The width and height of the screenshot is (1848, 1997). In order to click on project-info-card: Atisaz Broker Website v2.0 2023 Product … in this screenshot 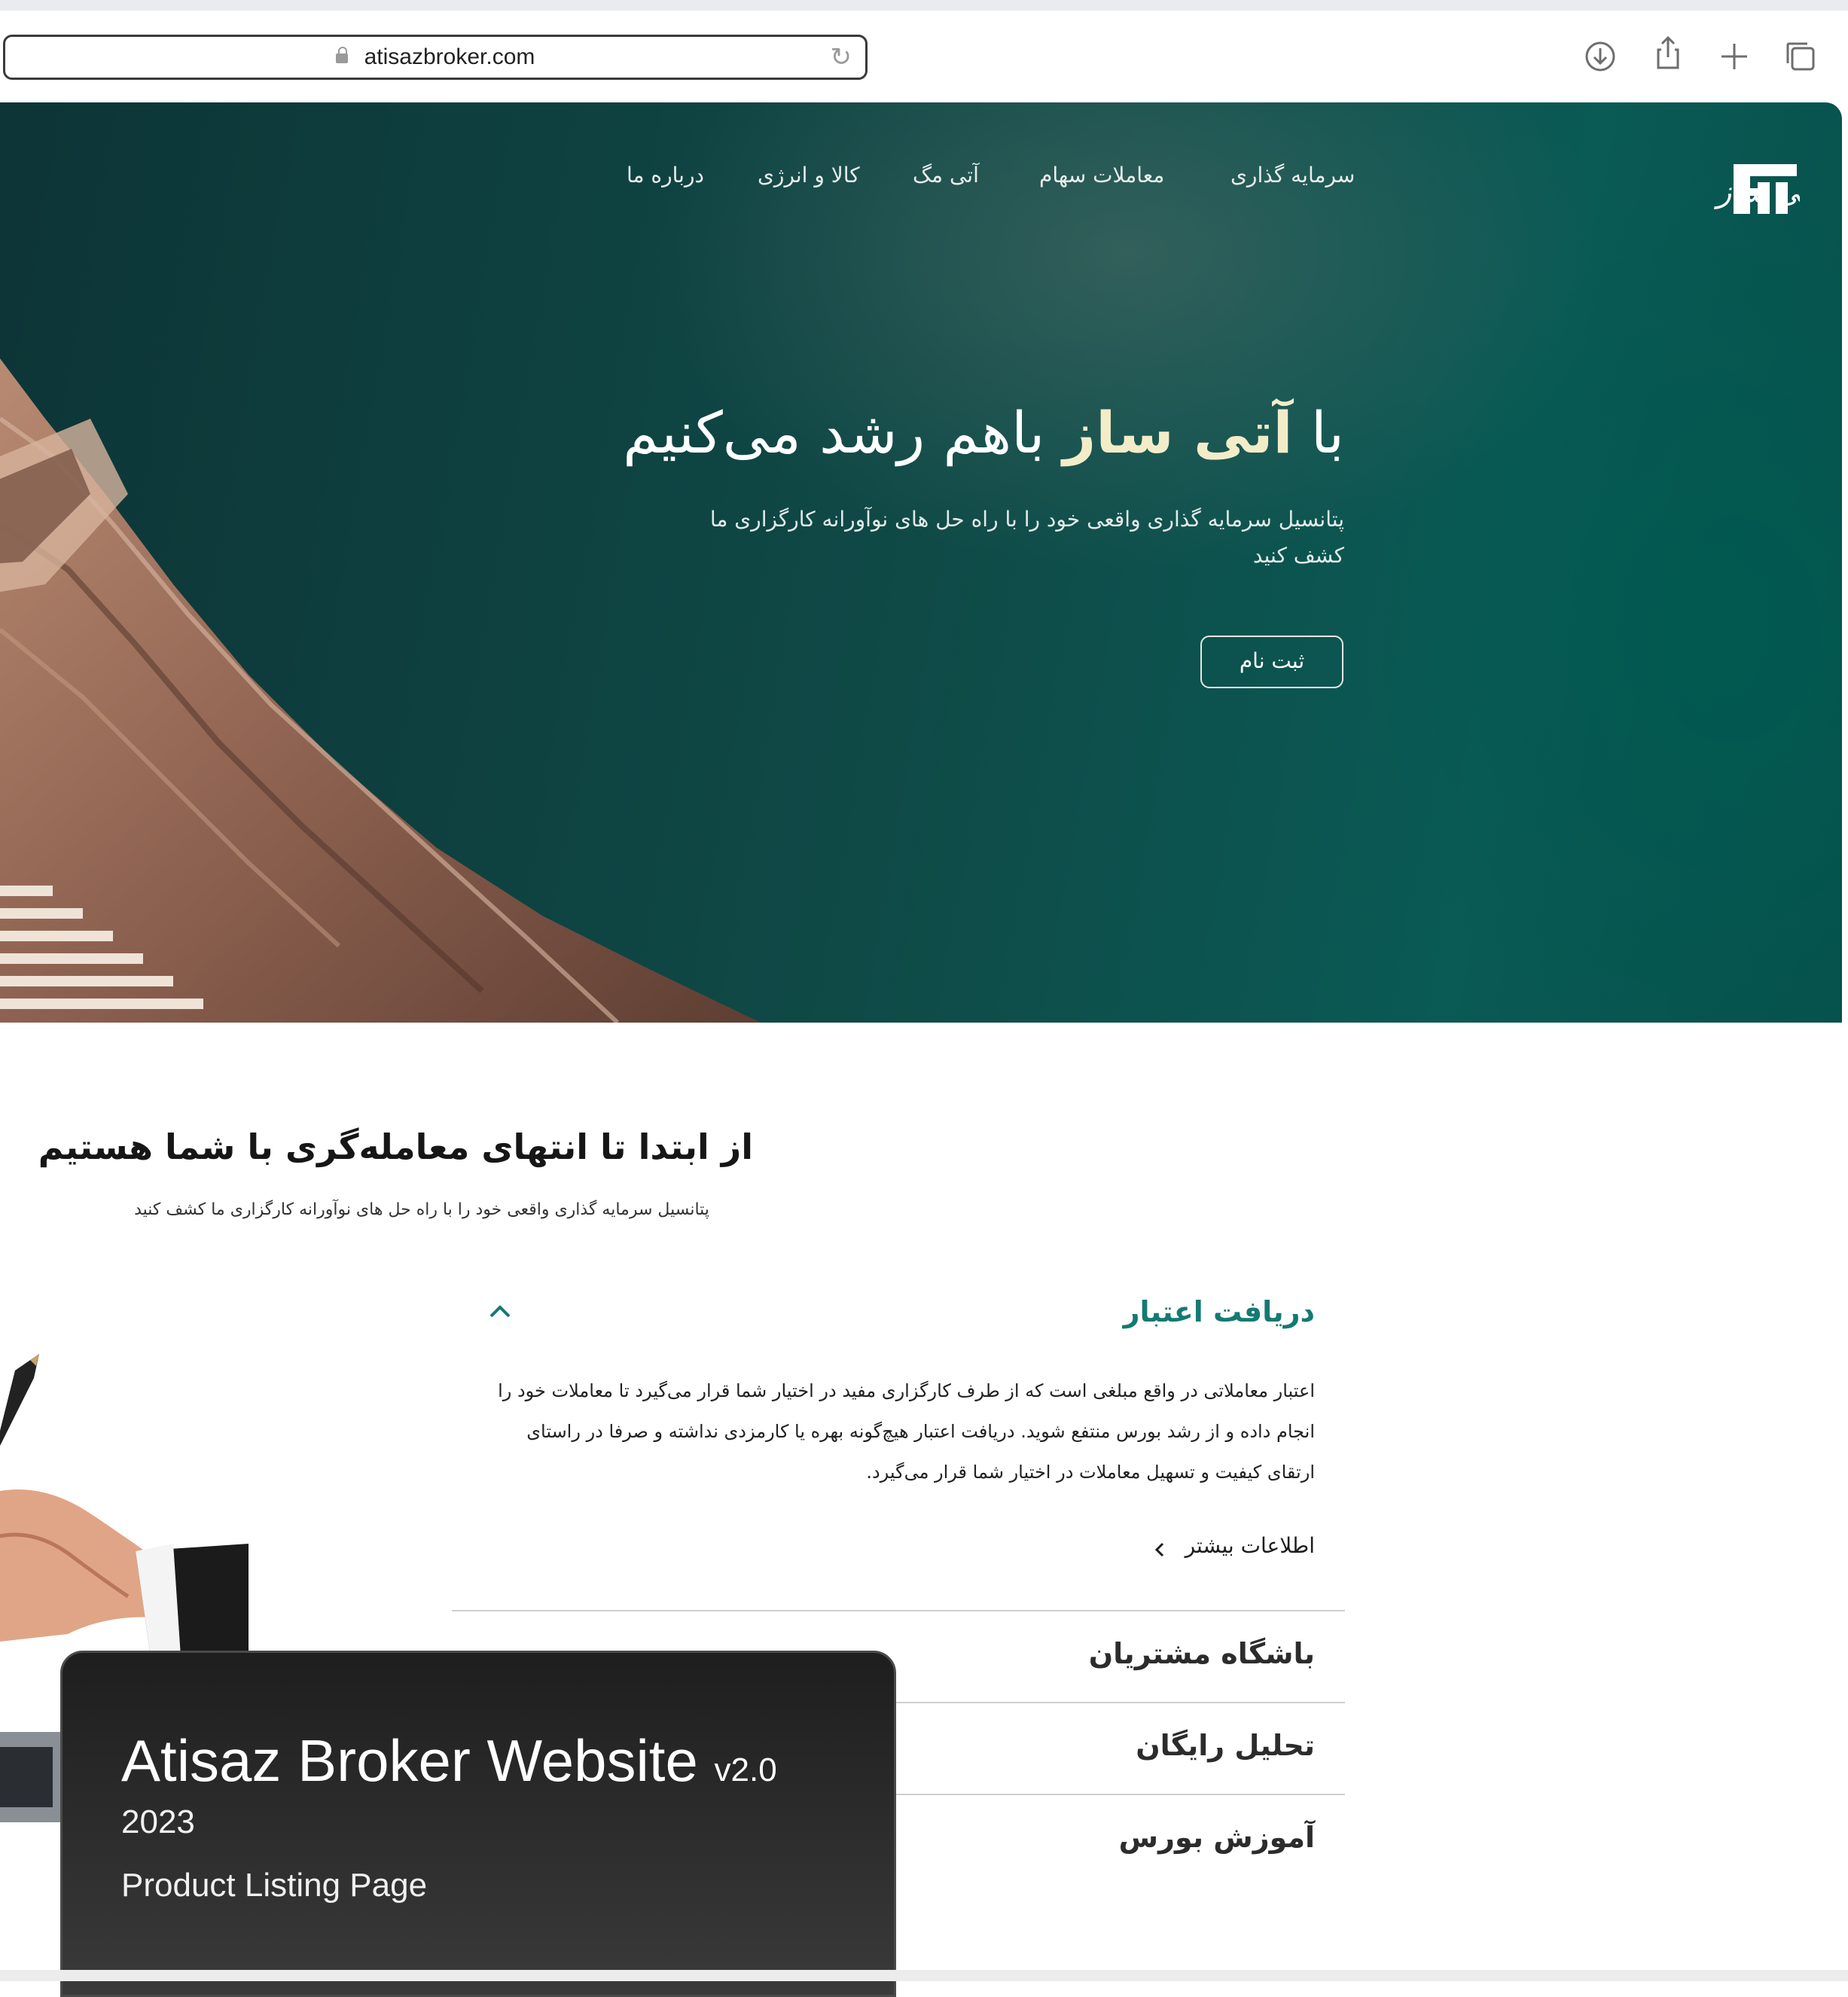, I will do `click(478, 1824)`.